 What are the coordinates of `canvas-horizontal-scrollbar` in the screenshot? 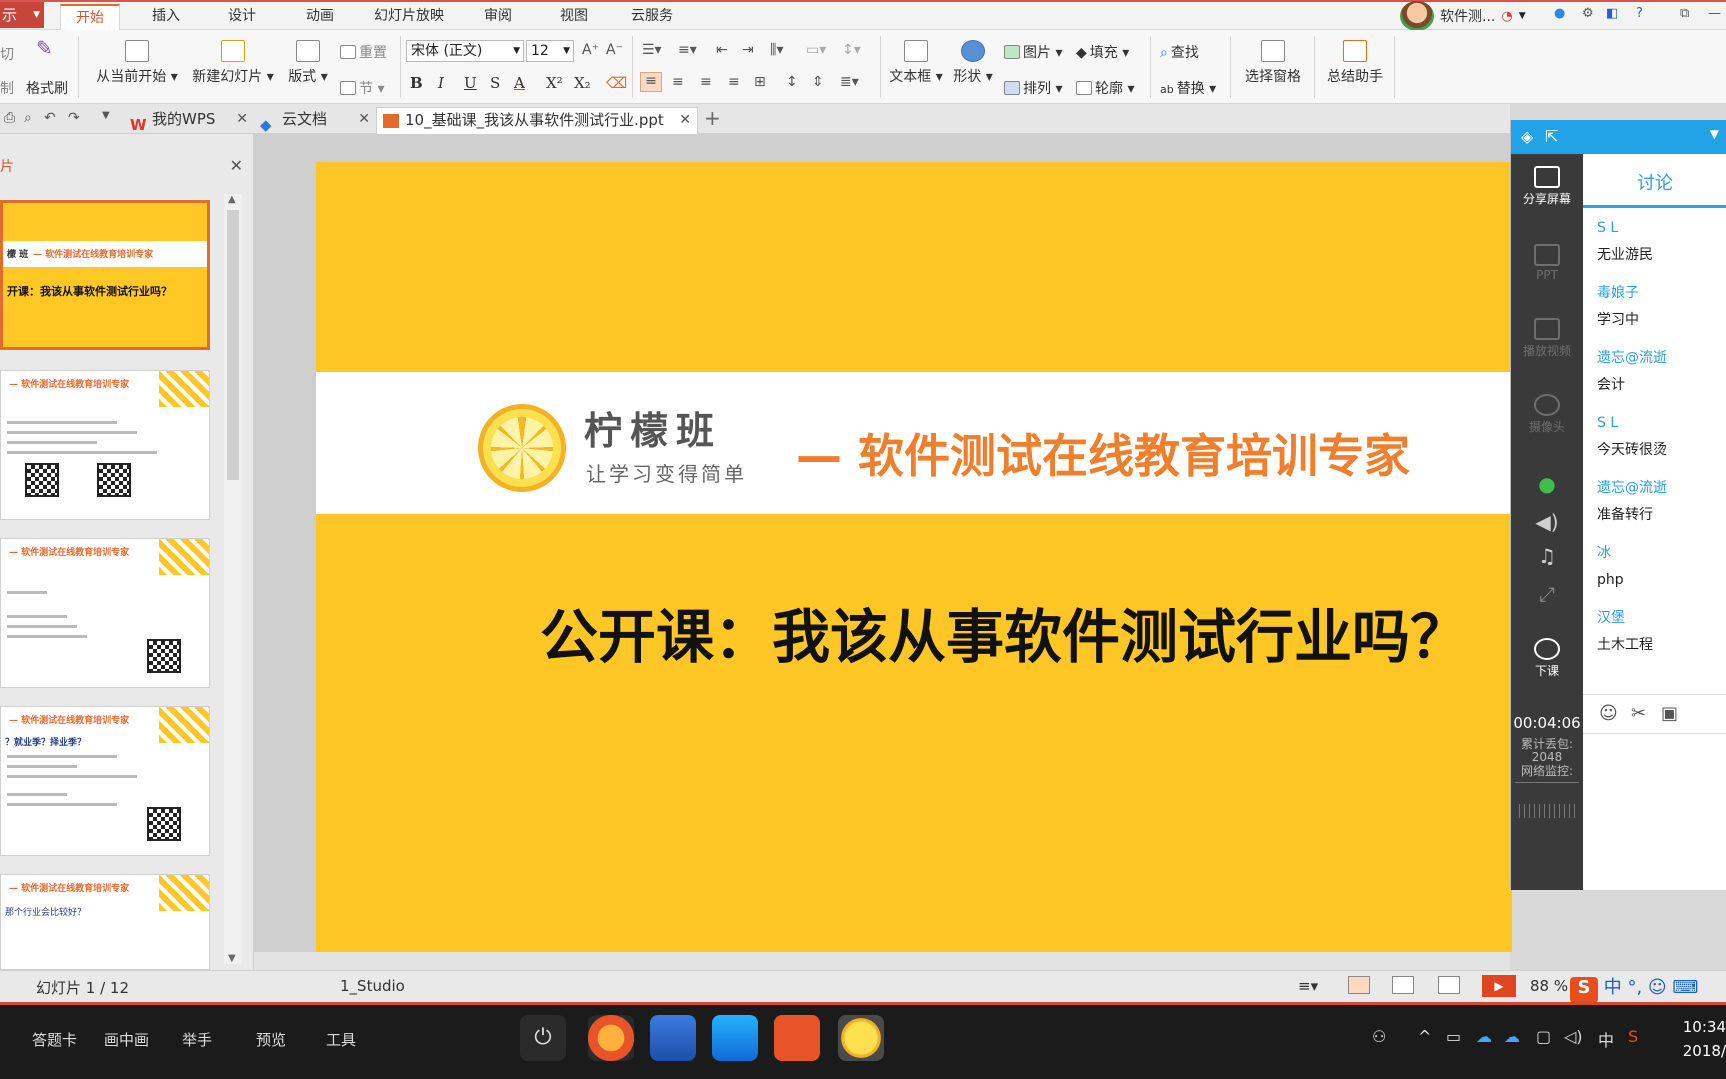 It's located at (882, 961).